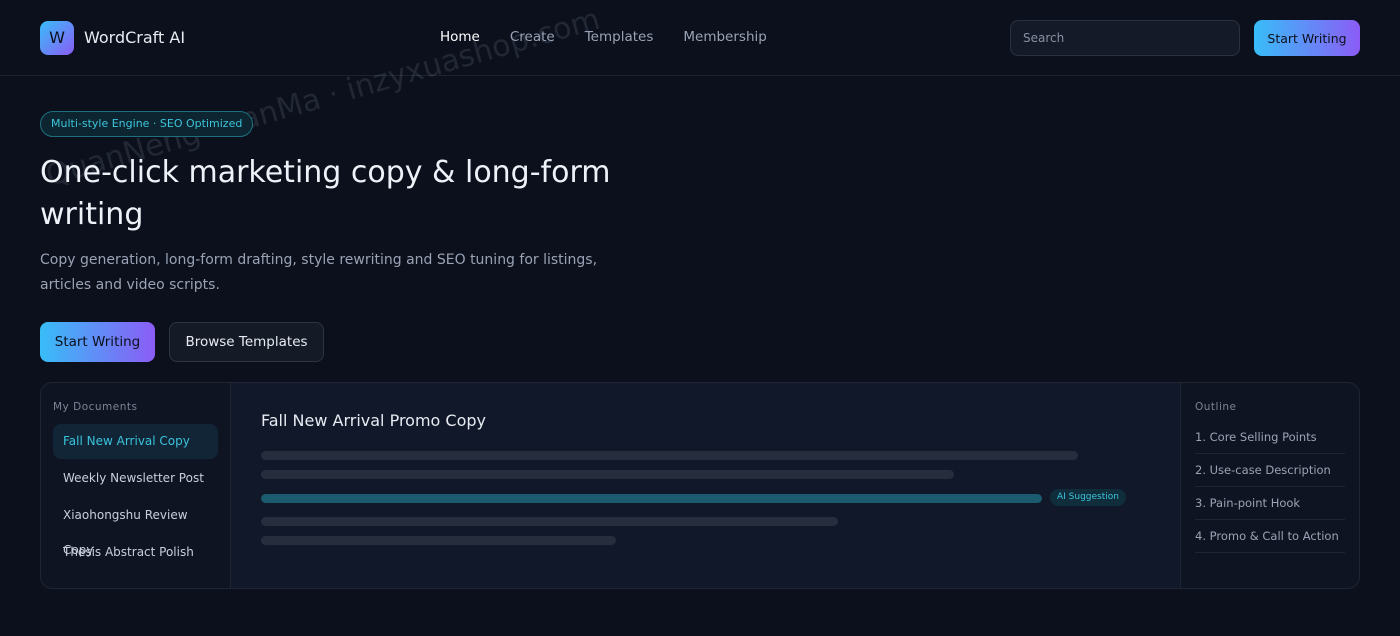 The height and width of the screenshot is (636, 1400). What do you see at coordinates (651, 498) in the screenshot?
I see `ai-suggested-line` at bounding box center [651, 498].